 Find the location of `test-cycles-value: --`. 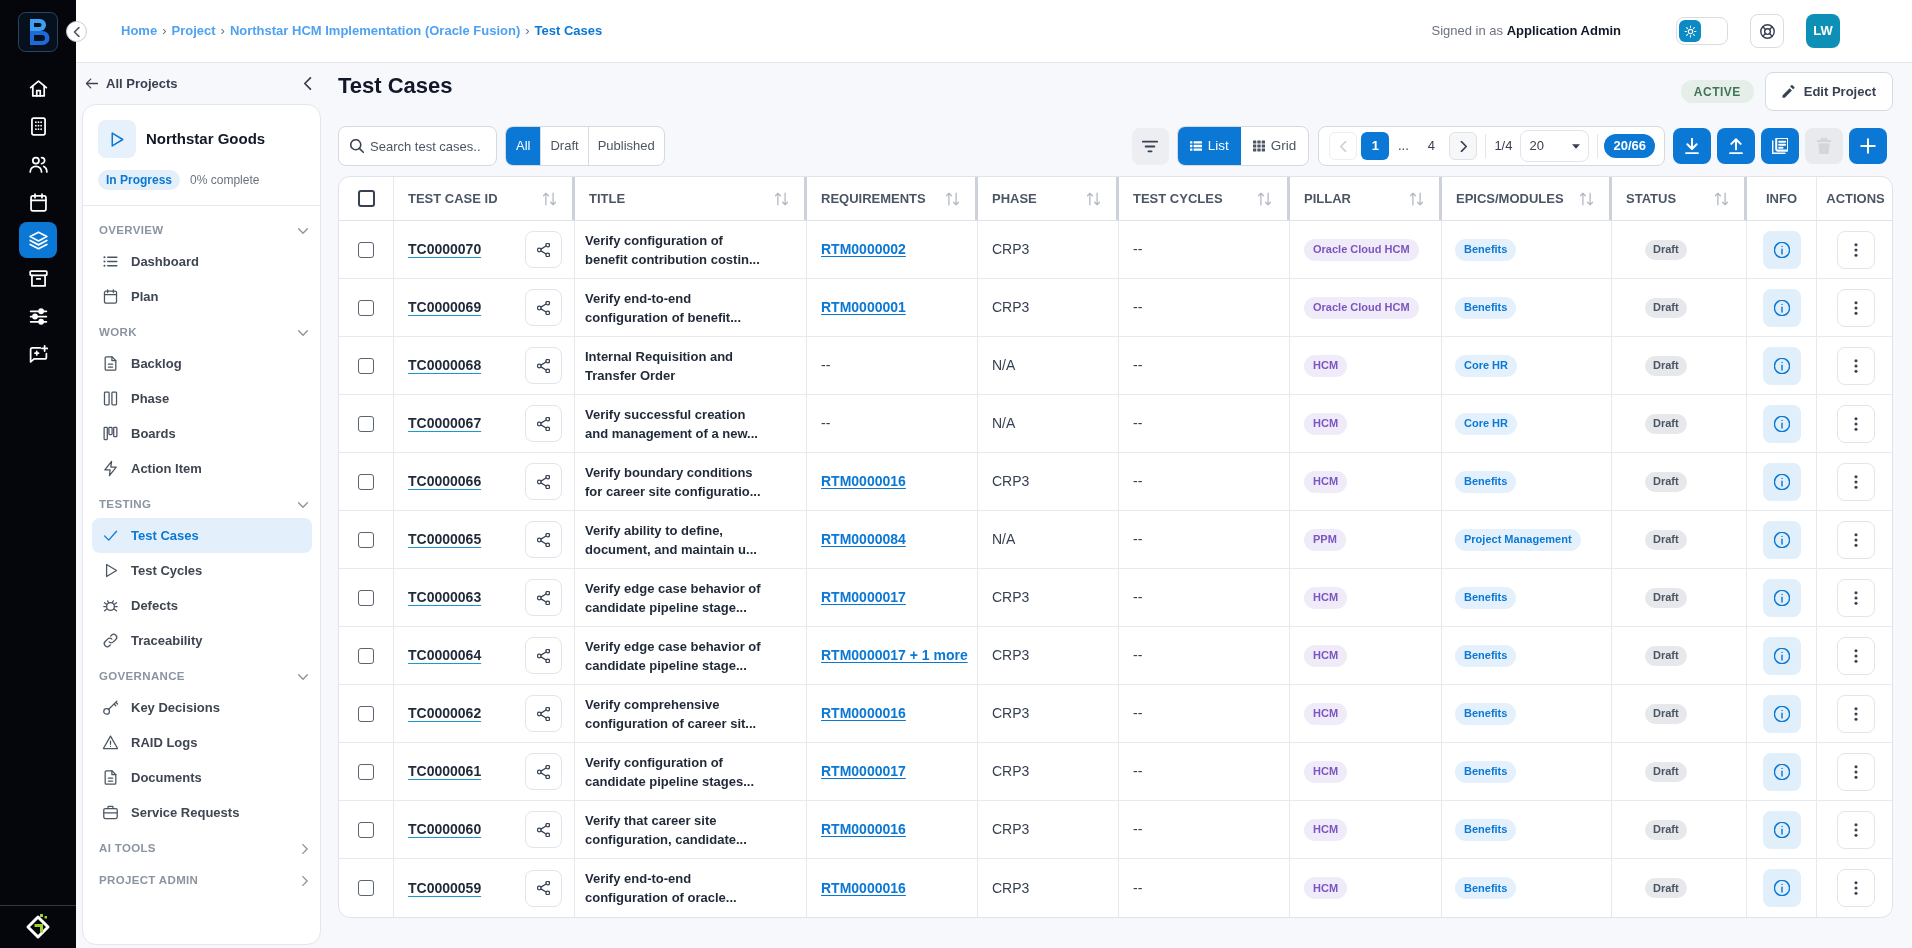

test-cycles-value: -- is located at coordinates (1138, 539).